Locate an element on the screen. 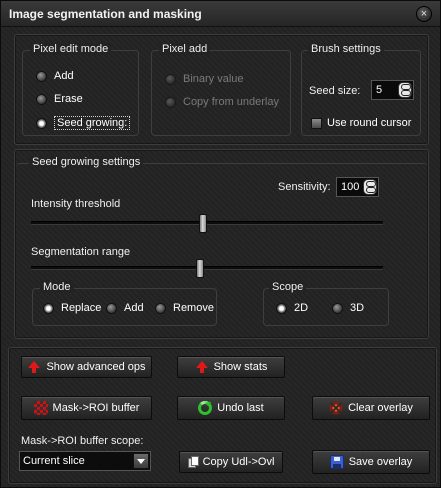 The width and height of the screenshot is (441, 488). checkbox-box is located at coordinates (316, 123).